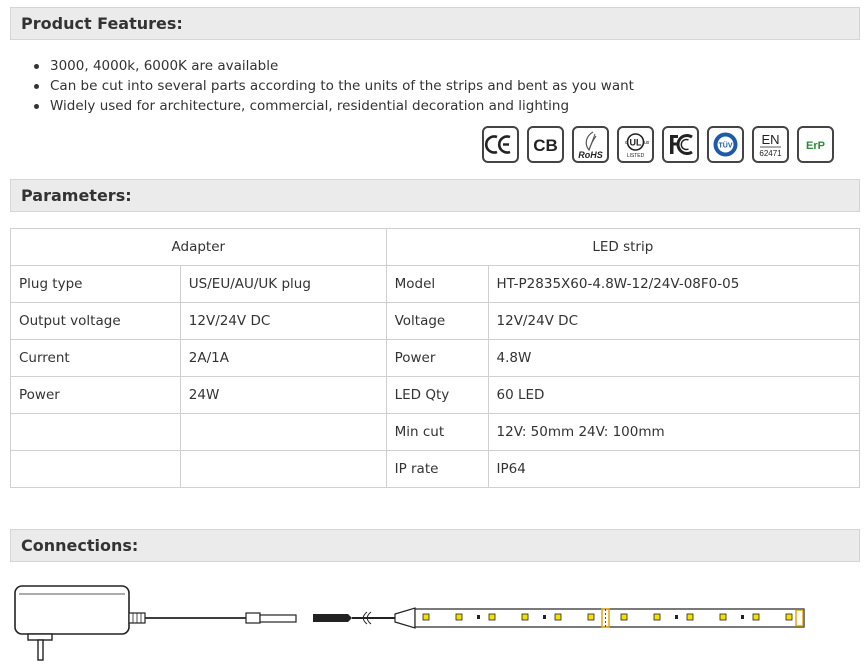 The width and height of the screenshot is (864, 667). What do you see at coordinates (590, 155) in the screenshot?
I see `svg-text: RoHS` at bounding box center [590, 155].